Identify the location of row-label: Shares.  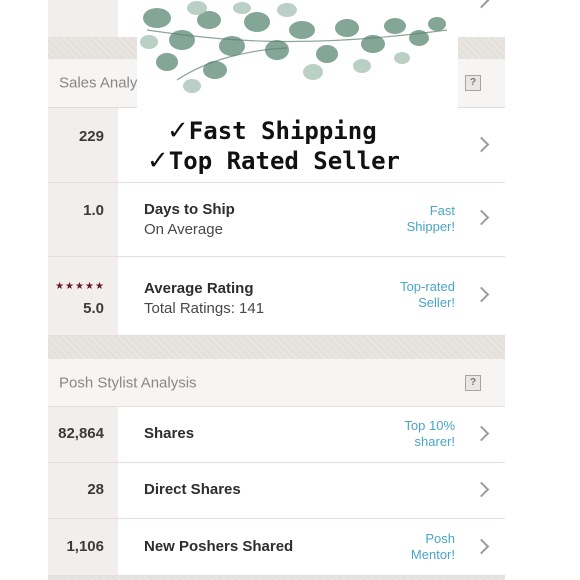
(169, 433).